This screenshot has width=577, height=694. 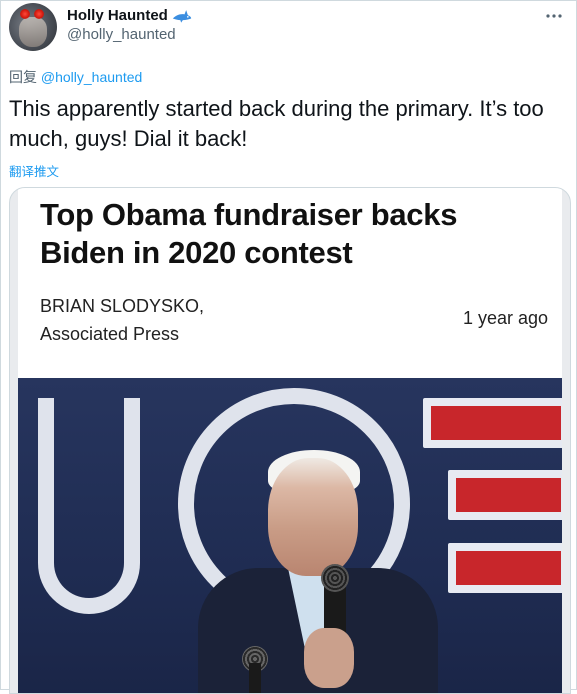 I want to click on microphone-head, so click(x=335, y=578).